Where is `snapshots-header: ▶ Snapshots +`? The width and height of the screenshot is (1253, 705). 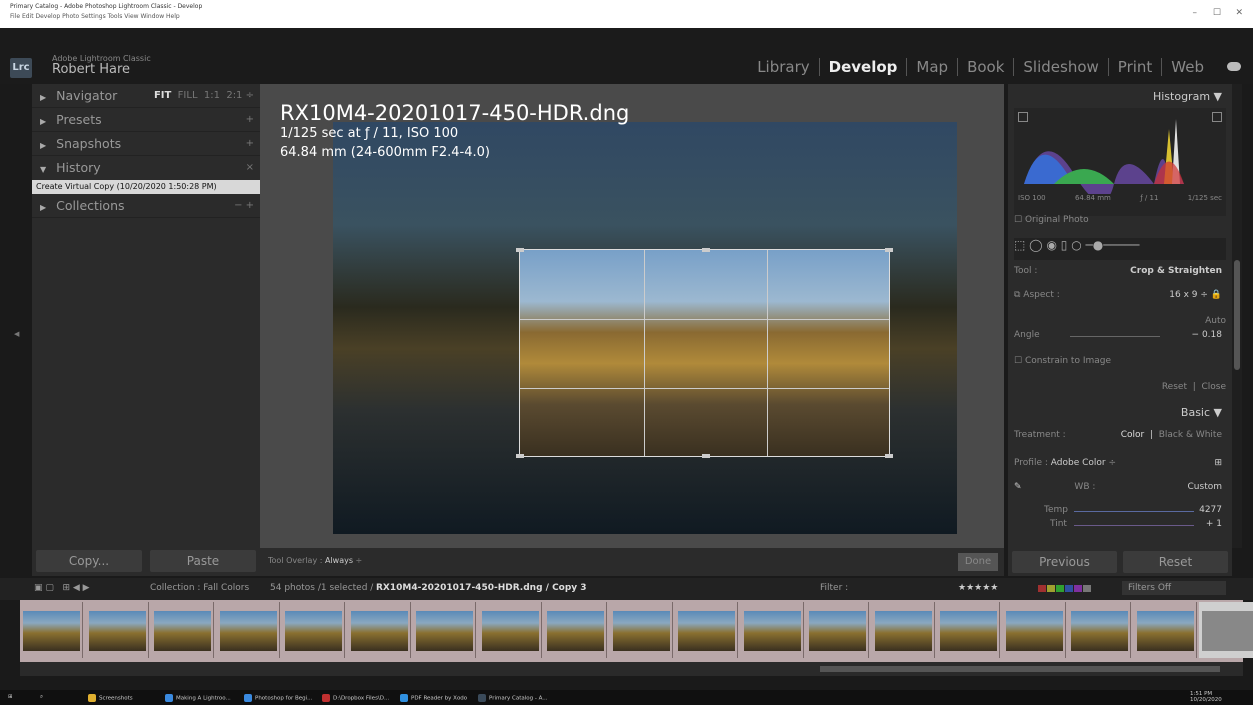
snapshots-header: ▶ Snapshots + is located at coordinates (146, 144).